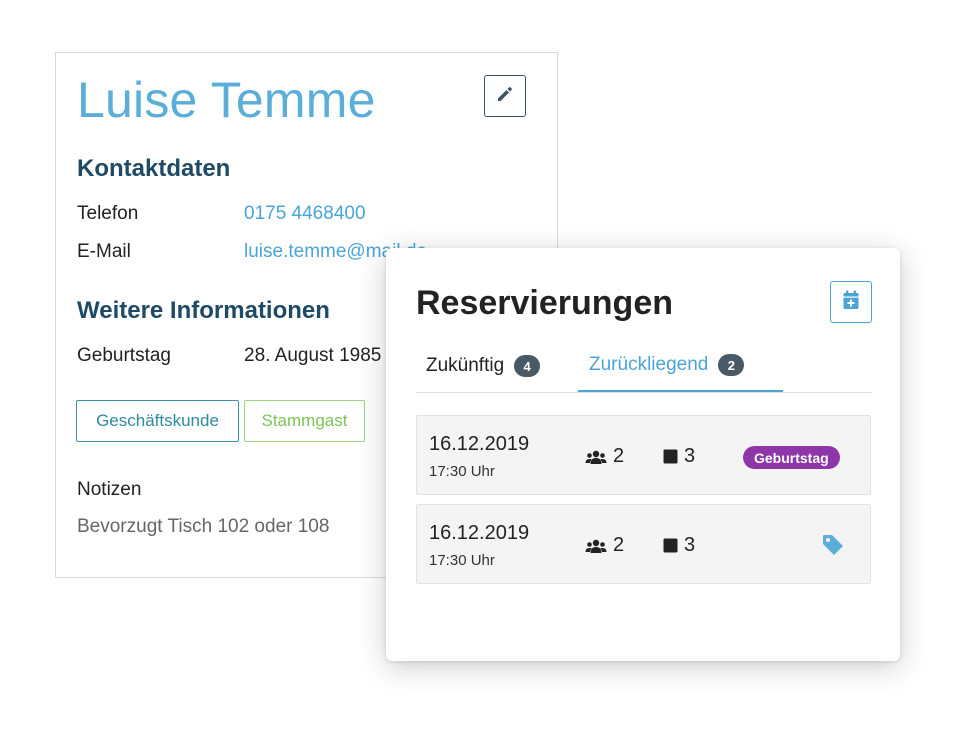 The height and width of the screenshot is (733, 968). Describe the element at coordinates (731, 365) in the screenshot. I see `tab-past-count: 2` at that location.